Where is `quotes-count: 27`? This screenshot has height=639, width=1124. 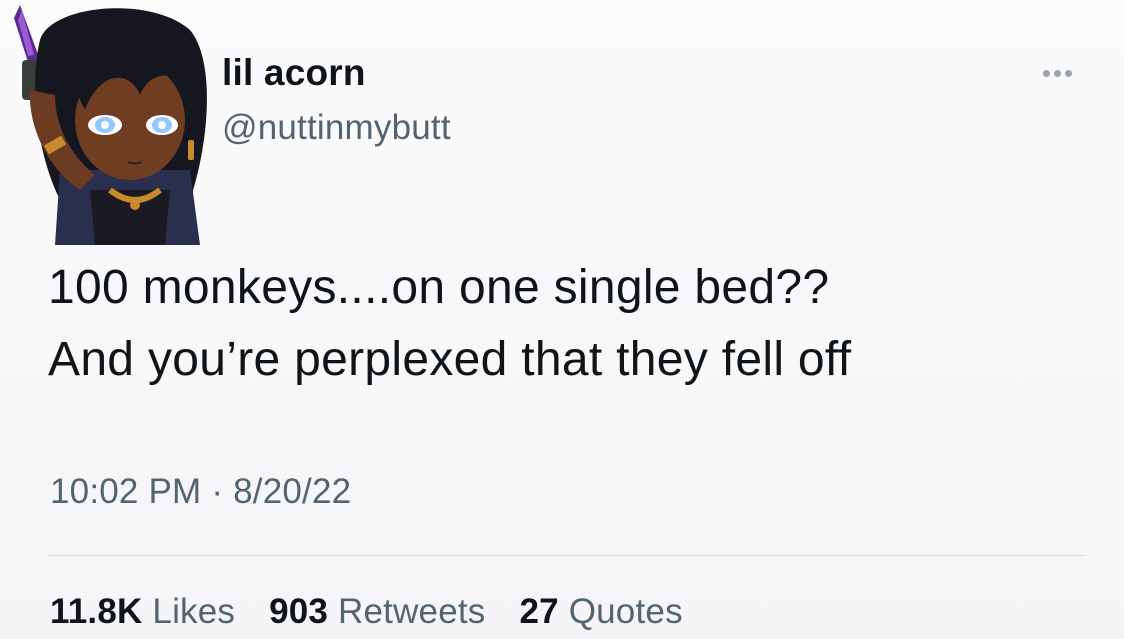 quotes-count: 27 is located at coordinates (539, 611).